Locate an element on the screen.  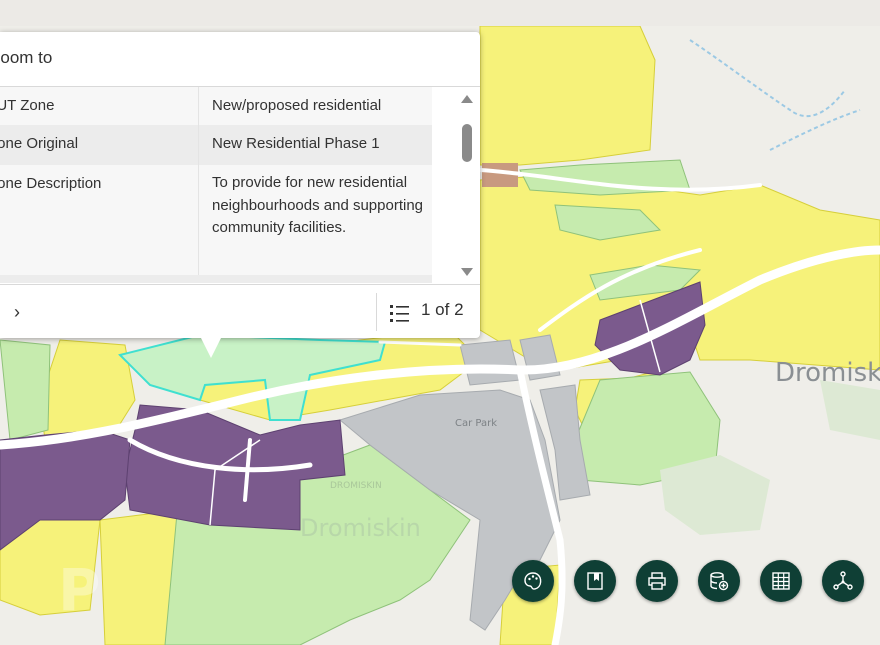
scroll-down-arrow is located at coordinates (467, 272).